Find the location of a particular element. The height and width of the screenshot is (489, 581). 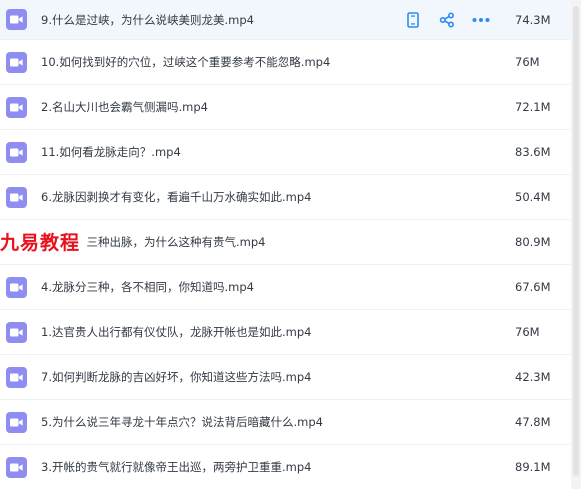

file-name: 6.龙脉因剥换才有变化，看遍千山万水确实如此.mp4 is located at coordinates (176, 197).